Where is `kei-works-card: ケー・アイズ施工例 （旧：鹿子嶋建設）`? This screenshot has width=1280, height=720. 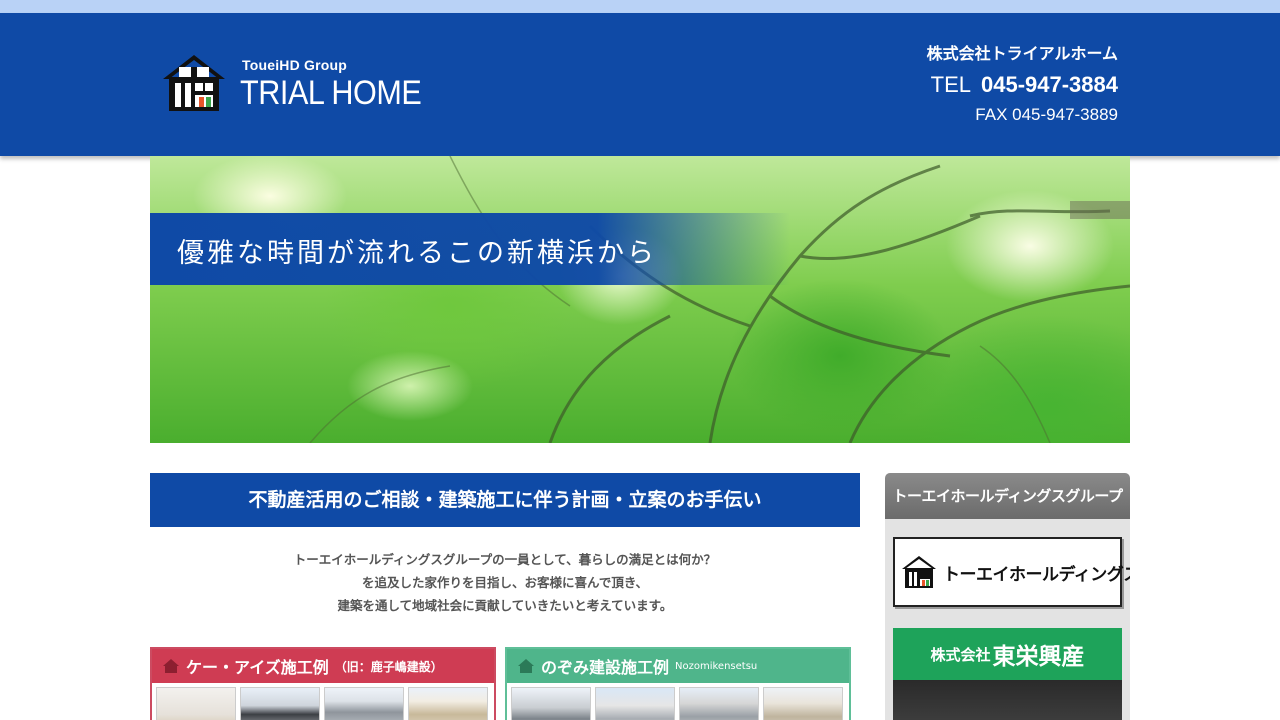
kei-works-card: ケー・アイズ施工例 （旧：鹿子嶋建設） is located at coordinates (323, 683).